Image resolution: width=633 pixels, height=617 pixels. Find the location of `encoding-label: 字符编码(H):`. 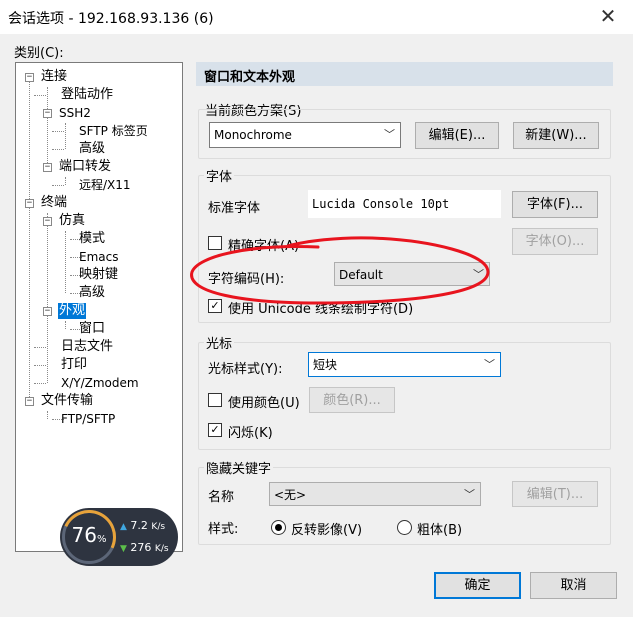

encoding-label: 字符编码(H): is located at coordinates (246, 279).